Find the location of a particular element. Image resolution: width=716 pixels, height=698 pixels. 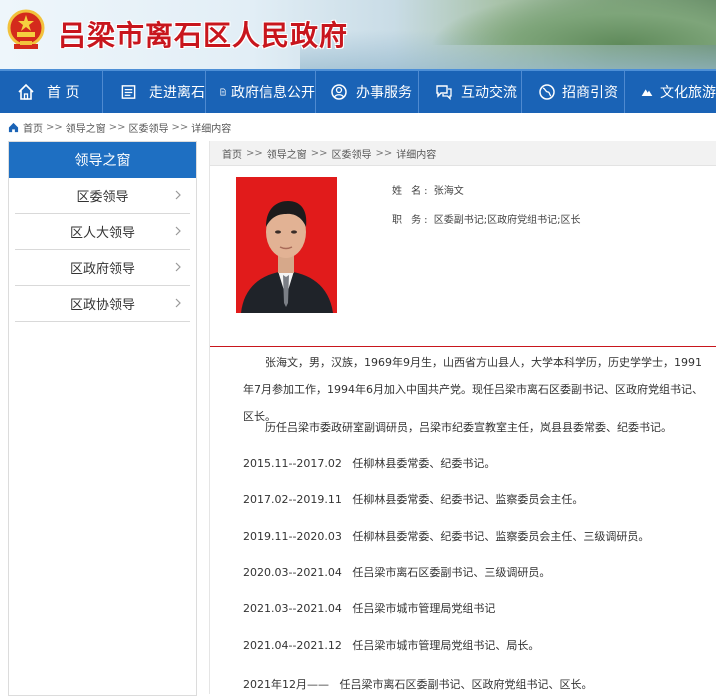

name-label: 姓 名: is located at coordinates (411, 191).